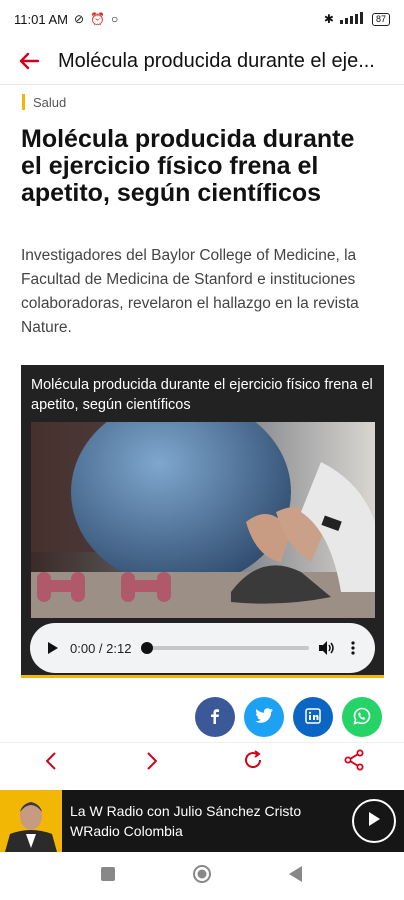 The width and height of the screenshot is (404, 900). I want to click on audio-progress-knob, so click(147, 648).